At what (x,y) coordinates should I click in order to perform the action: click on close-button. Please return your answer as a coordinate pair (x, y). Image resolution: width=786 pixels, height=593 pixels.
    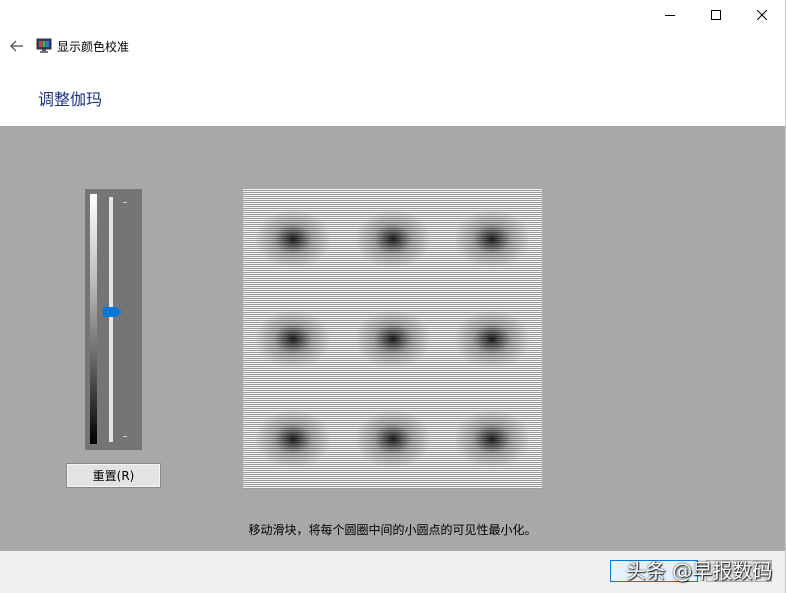
    Looking at the image, I should click on (762, 15).